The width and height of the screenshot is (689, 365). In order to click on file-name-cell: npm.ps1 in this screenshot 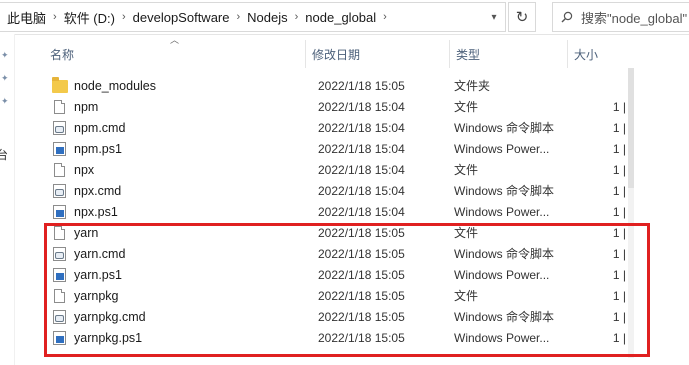, I will do `click(175, 148)`.